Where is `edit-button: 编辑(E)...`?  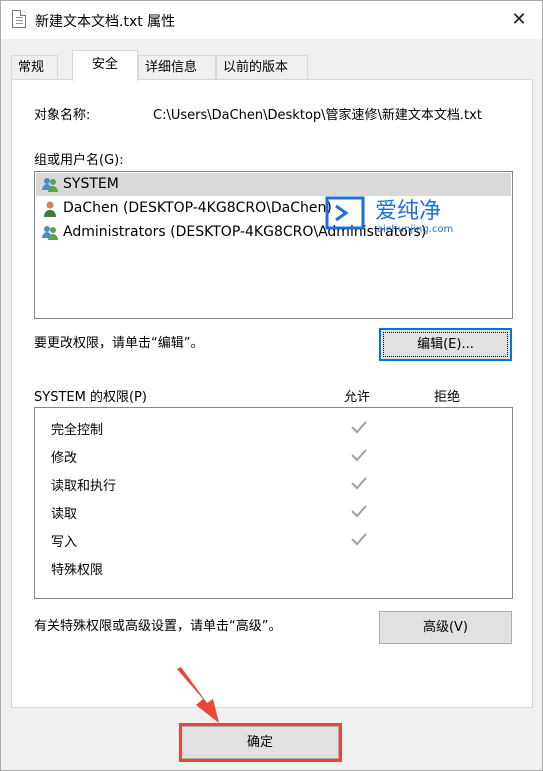 edit-button: 编辑(E)... is located at coordinates (445, 344).